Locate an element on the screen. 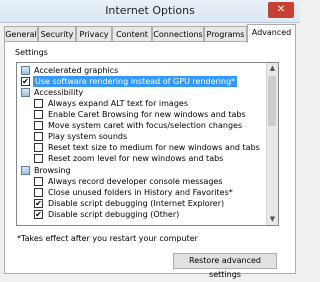 The image size is (320, 282). title-bar: Internet Options ✕ is located at coordinates (150, 11).